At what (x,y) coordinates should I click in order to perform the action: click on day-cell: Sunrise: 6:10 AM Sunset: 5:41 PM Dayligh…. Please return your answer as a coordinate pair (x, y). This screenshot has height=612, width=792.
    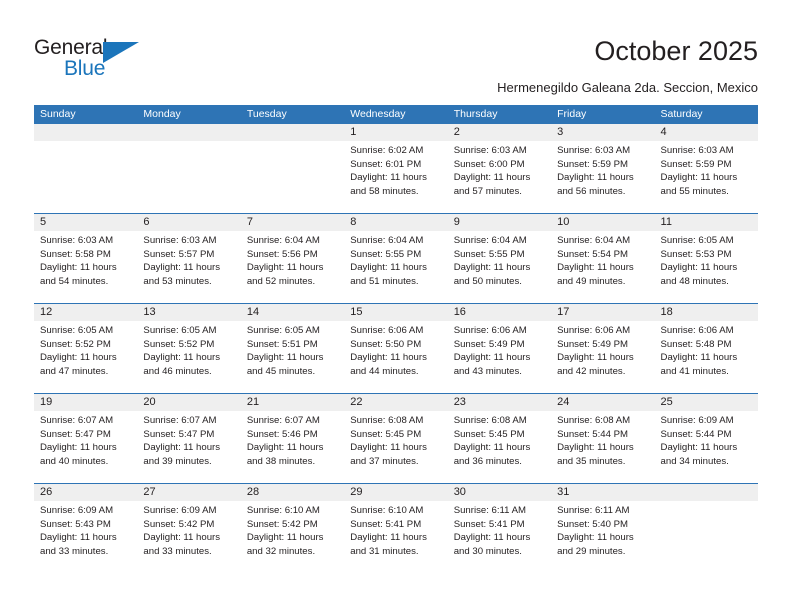
    Looking at the image, I should click on (395, 537).